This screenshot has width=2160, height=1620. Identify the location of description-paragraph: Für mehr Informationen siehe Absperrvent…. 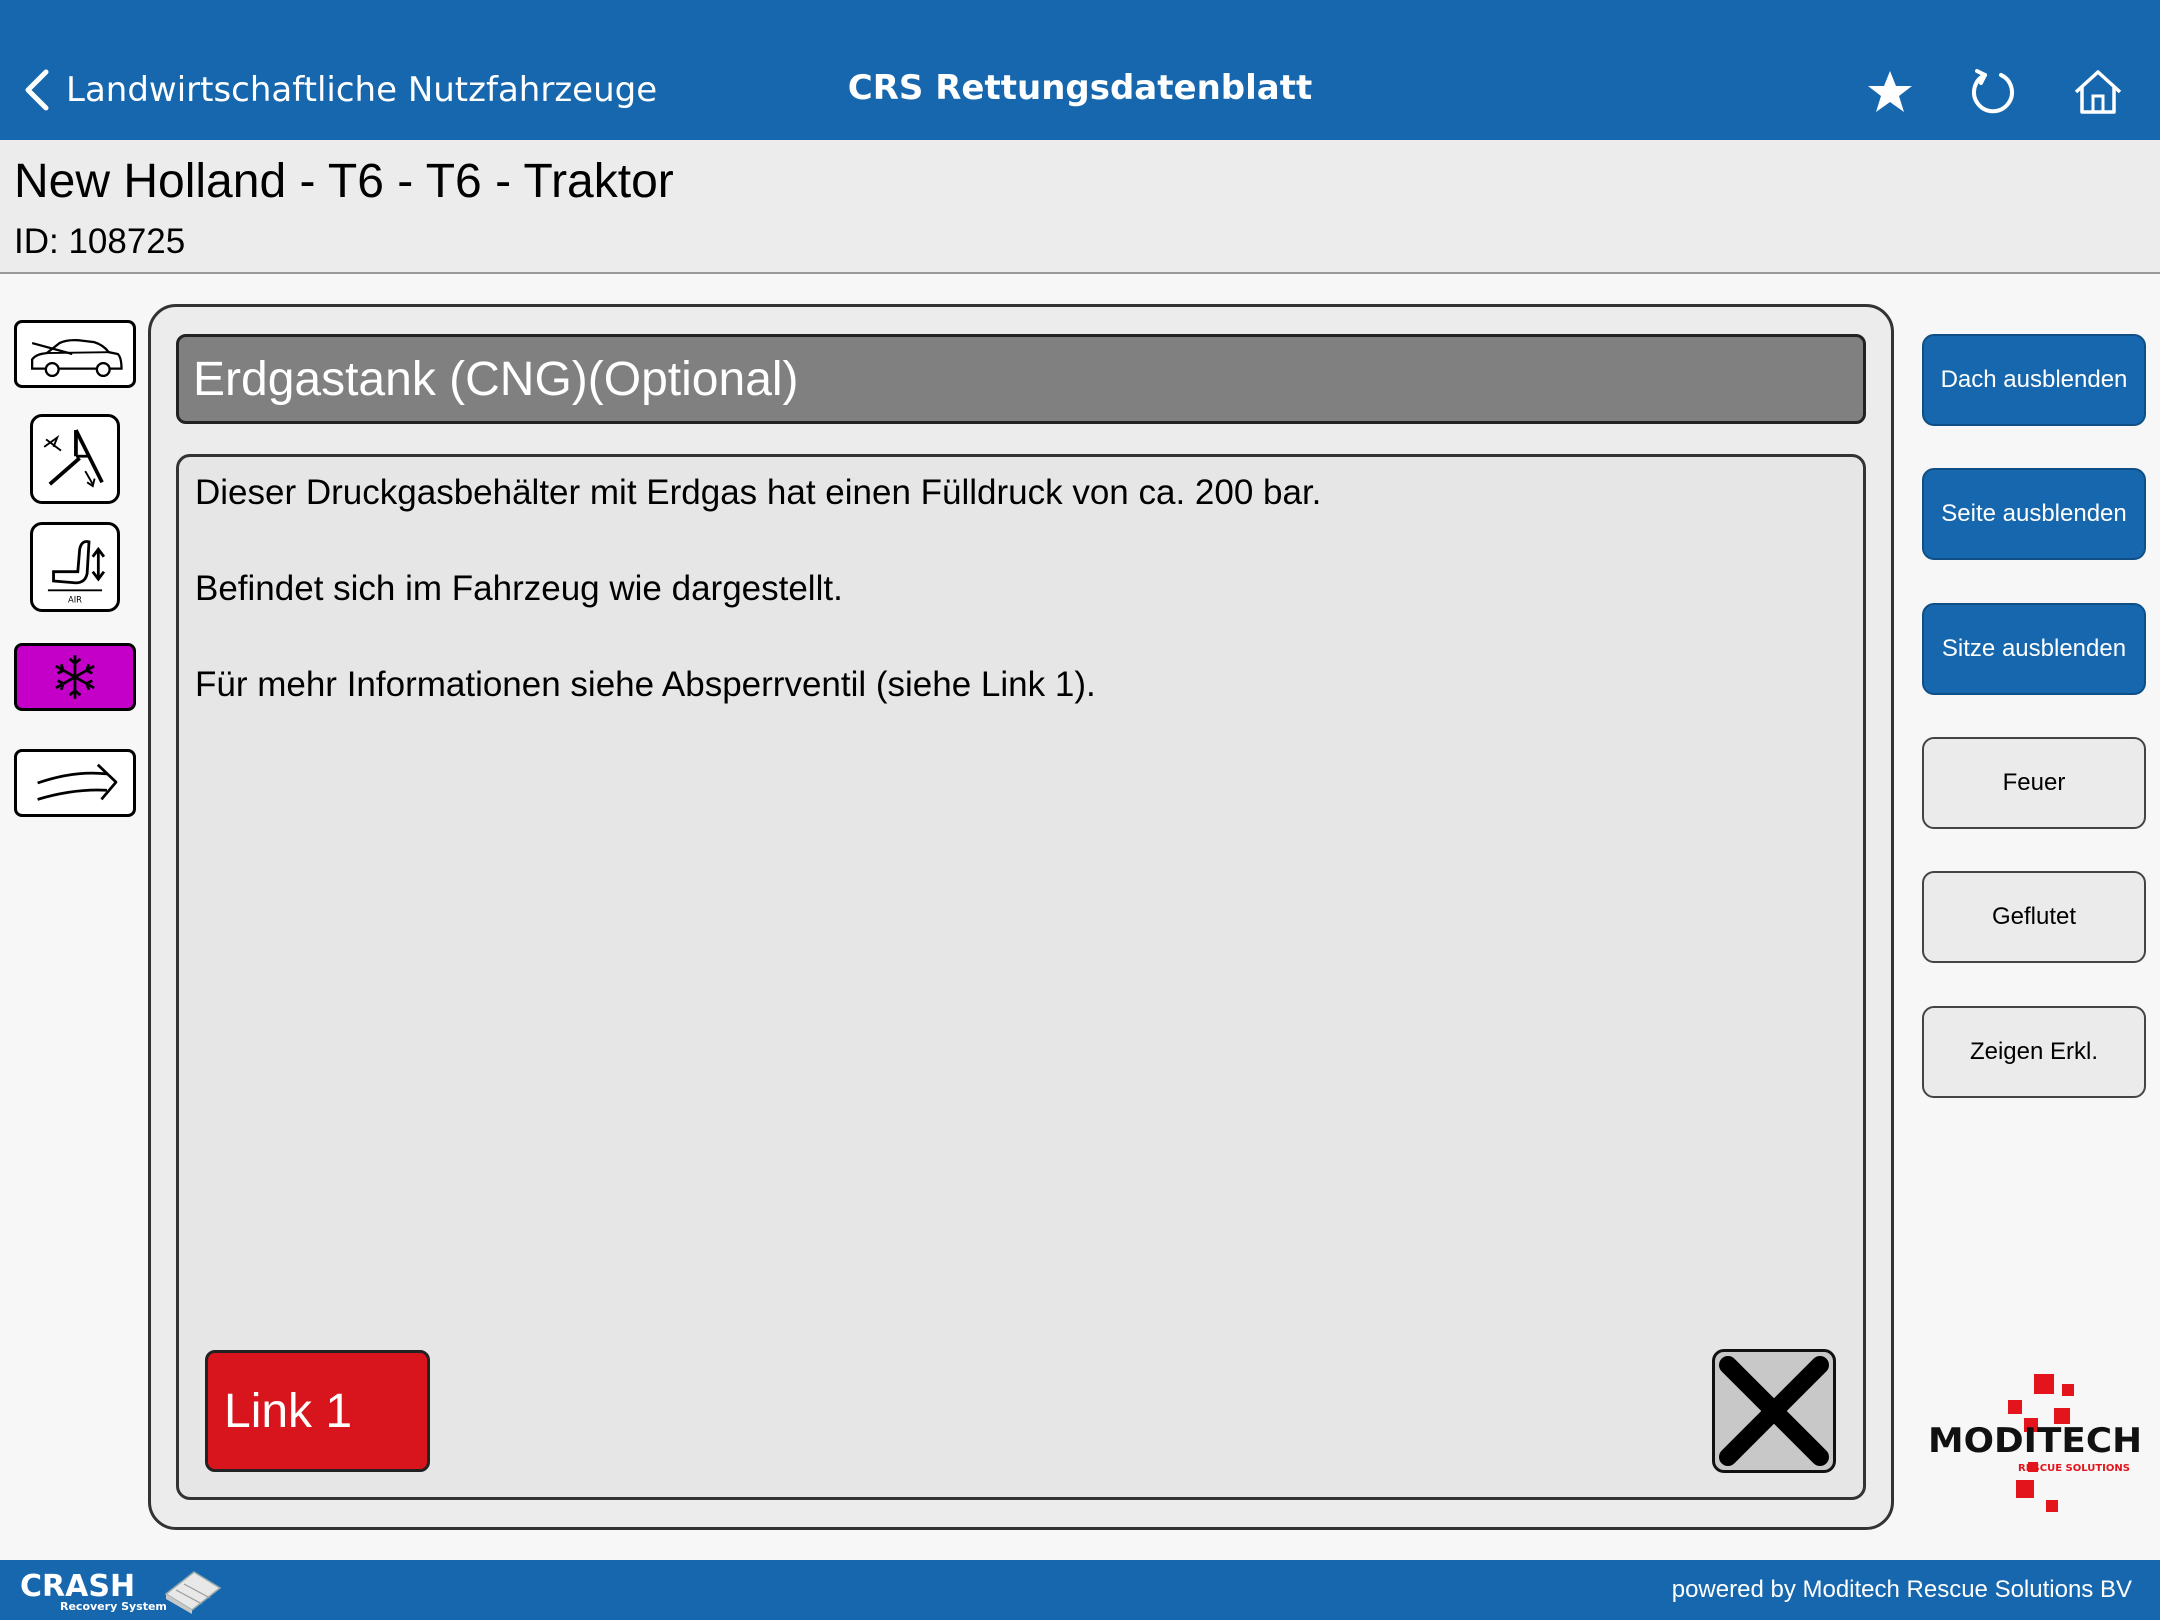
(645, 684).